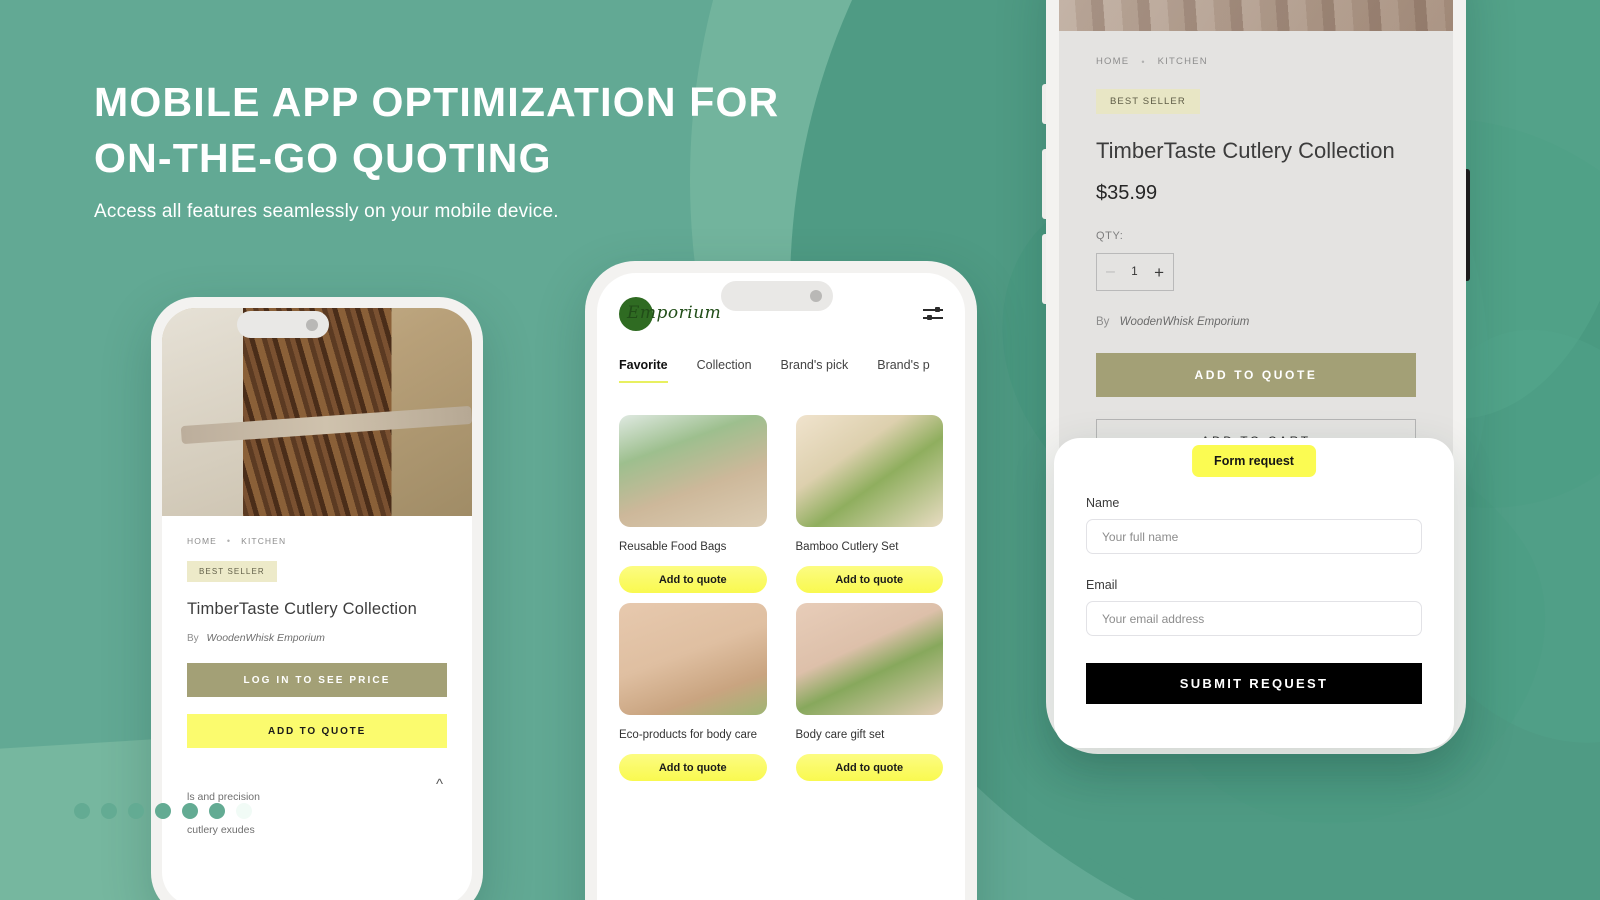  I want to click on product-name: Bamboo Cutlery Set, so click(847, 547).